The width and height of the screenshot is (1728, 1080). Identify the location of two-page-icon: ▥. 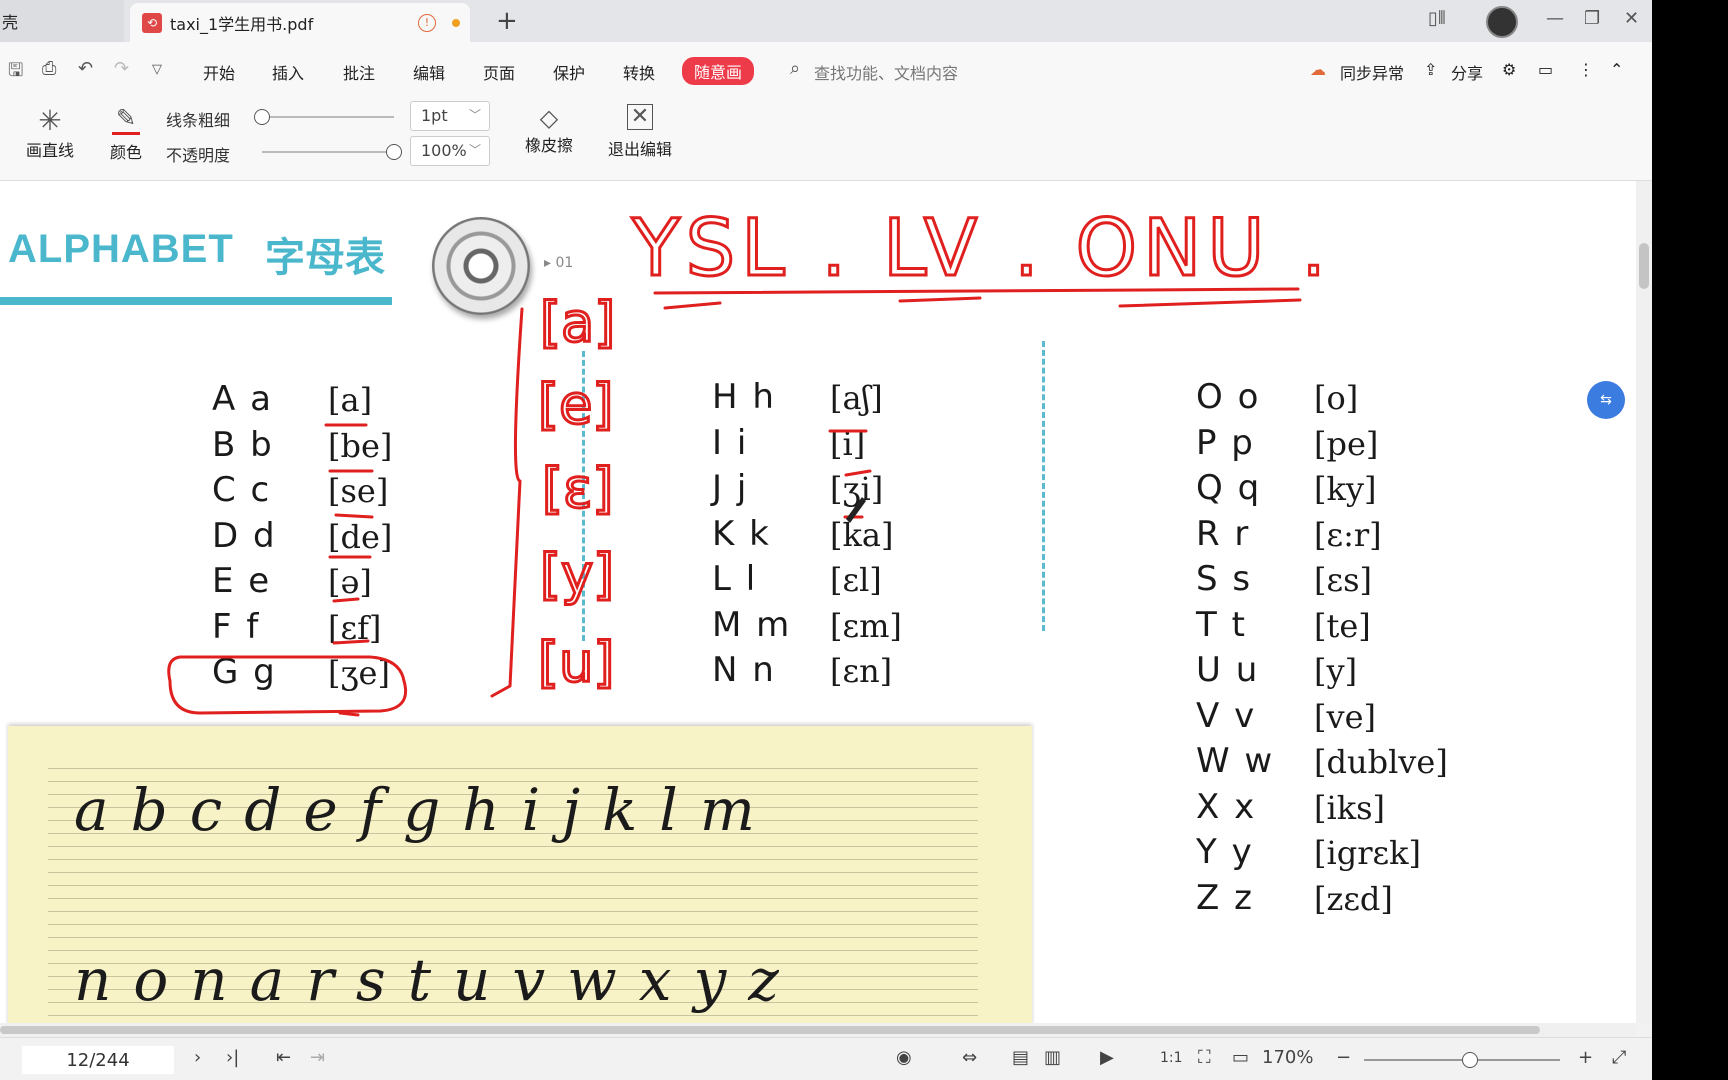
(1052, 1057).